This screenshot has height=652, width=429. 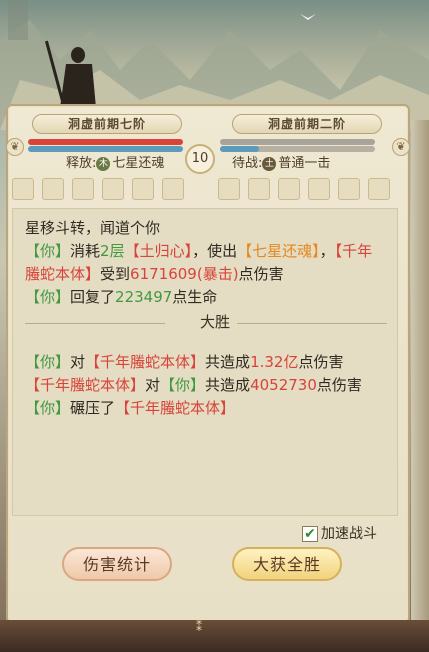 I want to click on buff-slot-row, so click(x=214, y=190).